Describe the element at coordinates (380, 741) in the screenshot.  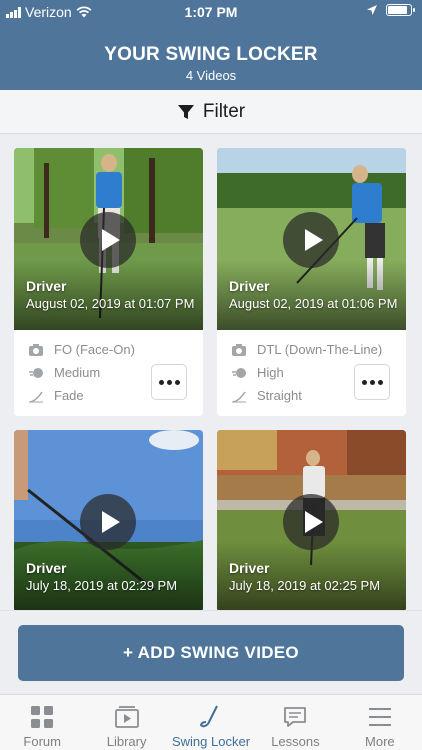
I see `tab-label: More` at that location.